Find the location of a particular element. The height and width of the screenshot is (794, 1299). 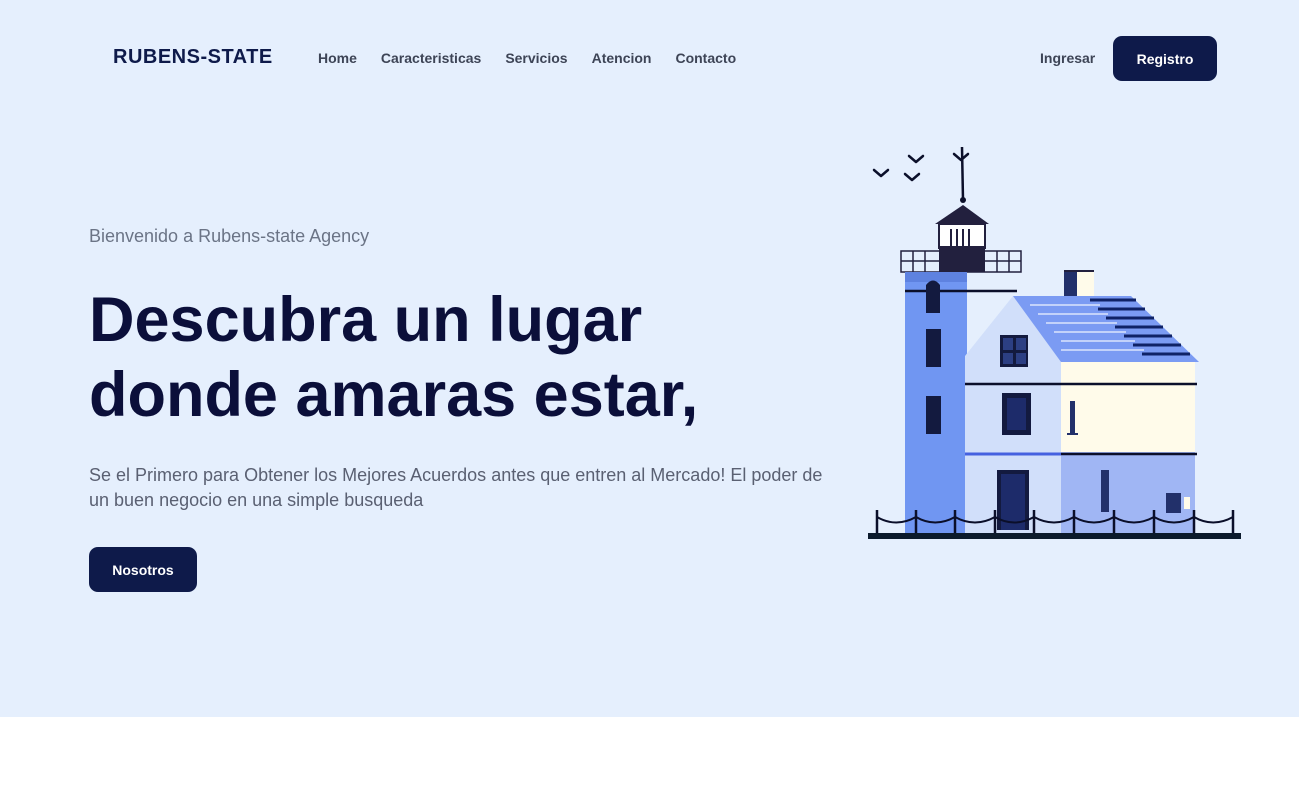

welcome-text: Bienvenido a Rubens-state Agency is located at coordinates (229, 236).